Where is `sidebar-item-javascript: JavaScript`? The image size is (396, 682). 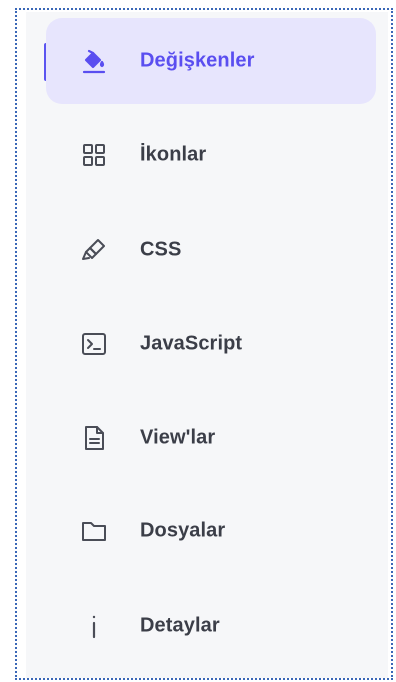
sidebar-item-javascript: JavaScript is located at coordinates (211, 344).